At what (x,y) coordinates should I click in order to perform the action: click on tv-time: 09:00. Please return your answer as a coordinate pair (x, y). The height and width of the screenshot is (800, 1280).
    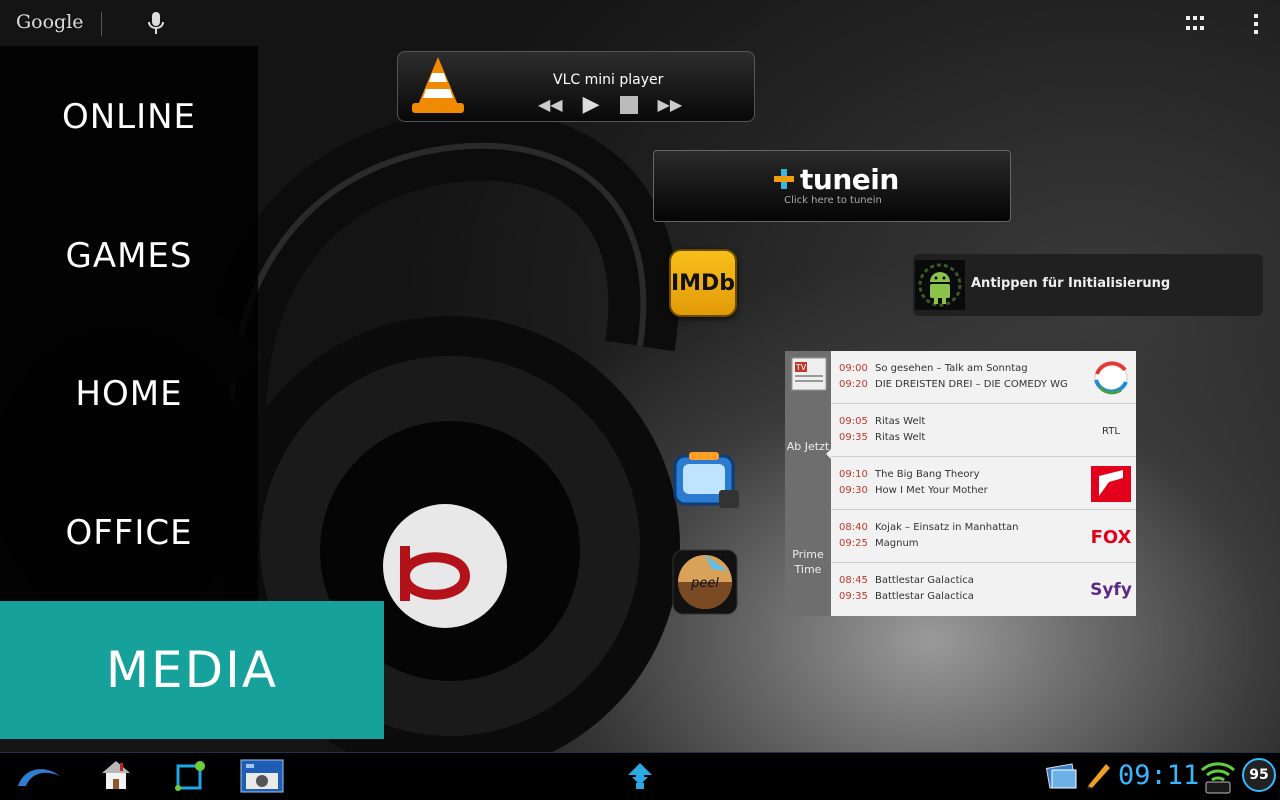
    Looking at the image, I should click on (853, 368).